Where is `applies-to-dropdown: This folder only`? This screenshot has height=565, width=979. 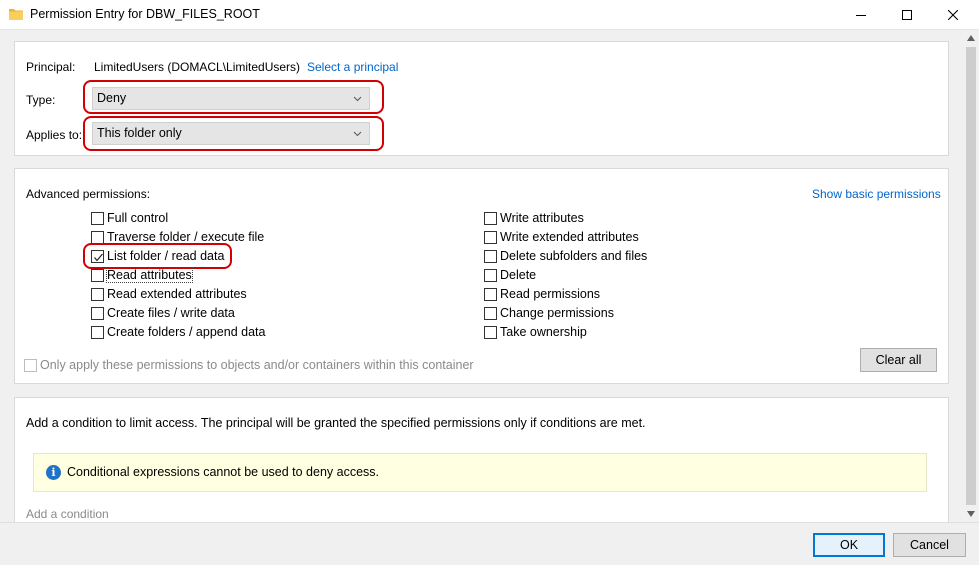 applies-to-dropdown: This folder only is located at coordinates (231, 133).